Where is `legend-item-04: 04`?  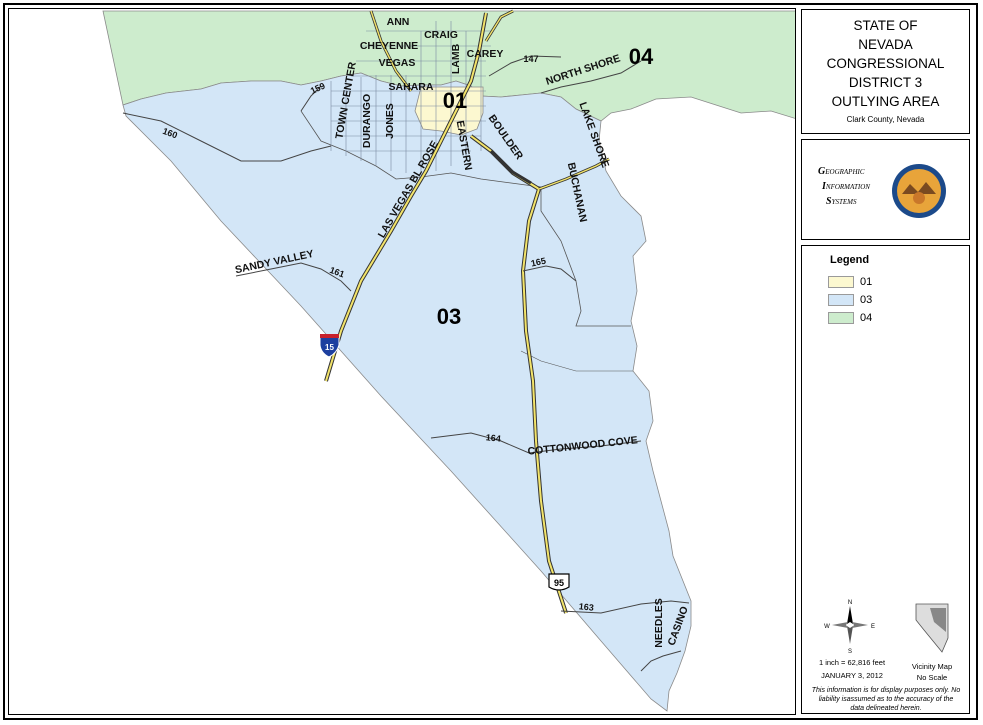 legend-item-04: 04 is located at coordinates (850, 318).